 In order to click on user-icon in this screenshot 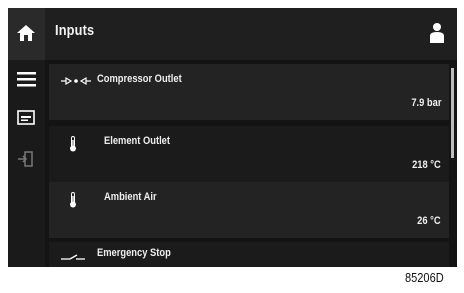, I will do `click(437, 33)`.